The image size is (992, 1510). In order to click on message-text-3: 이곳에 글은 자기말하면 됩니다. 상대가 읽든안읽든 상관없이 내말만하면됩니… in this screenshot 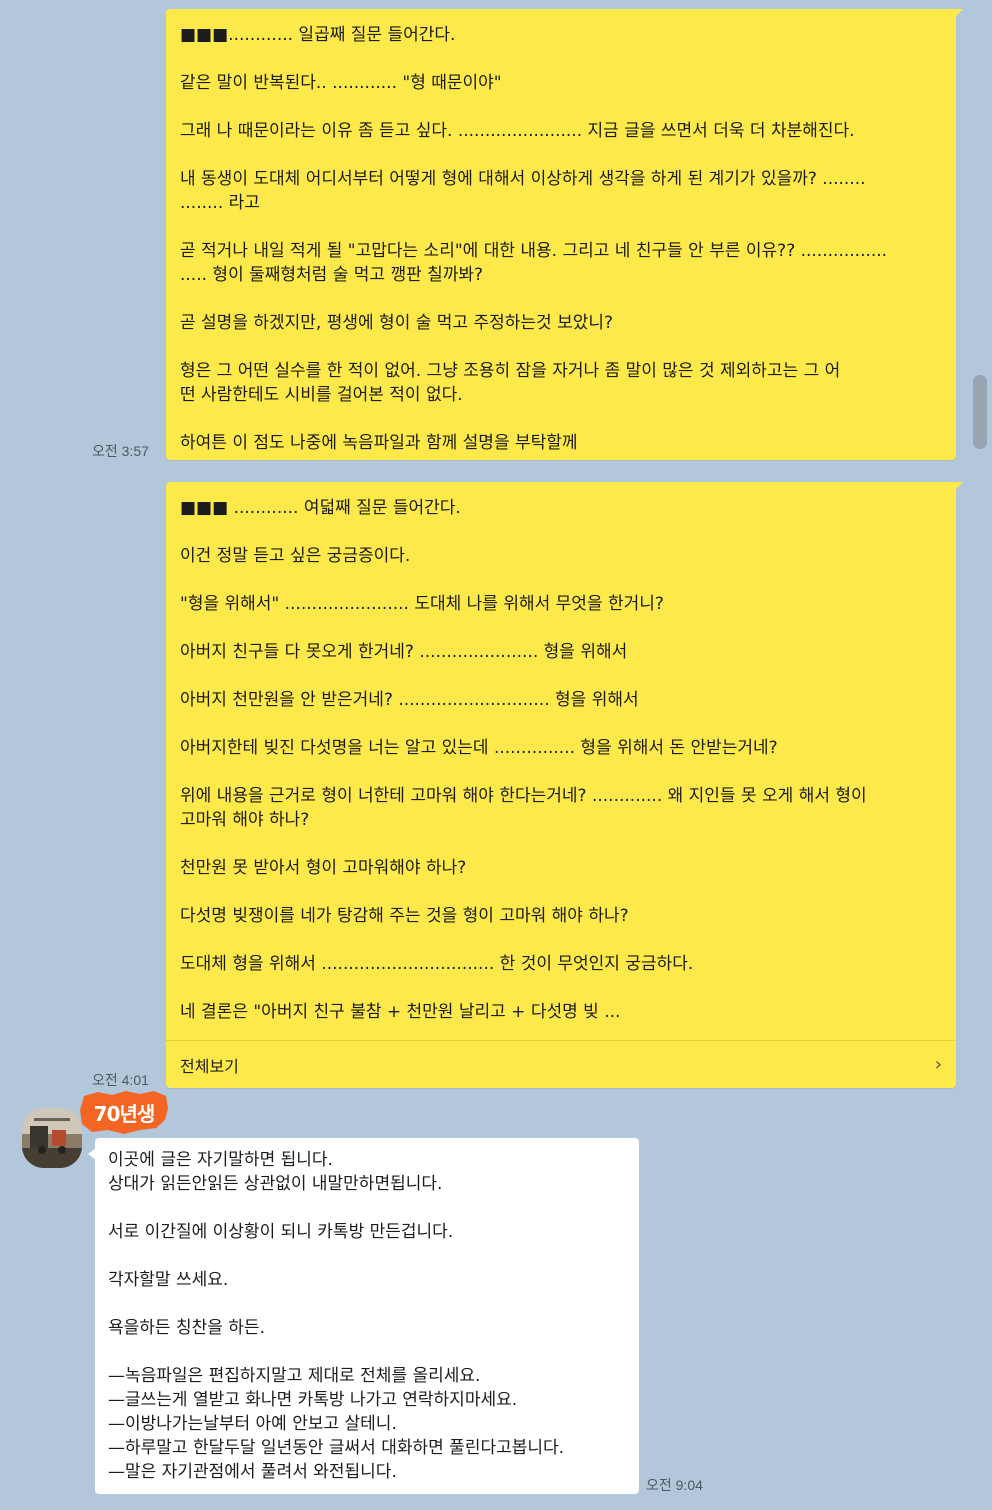, I will do `click(336, 1316)`.